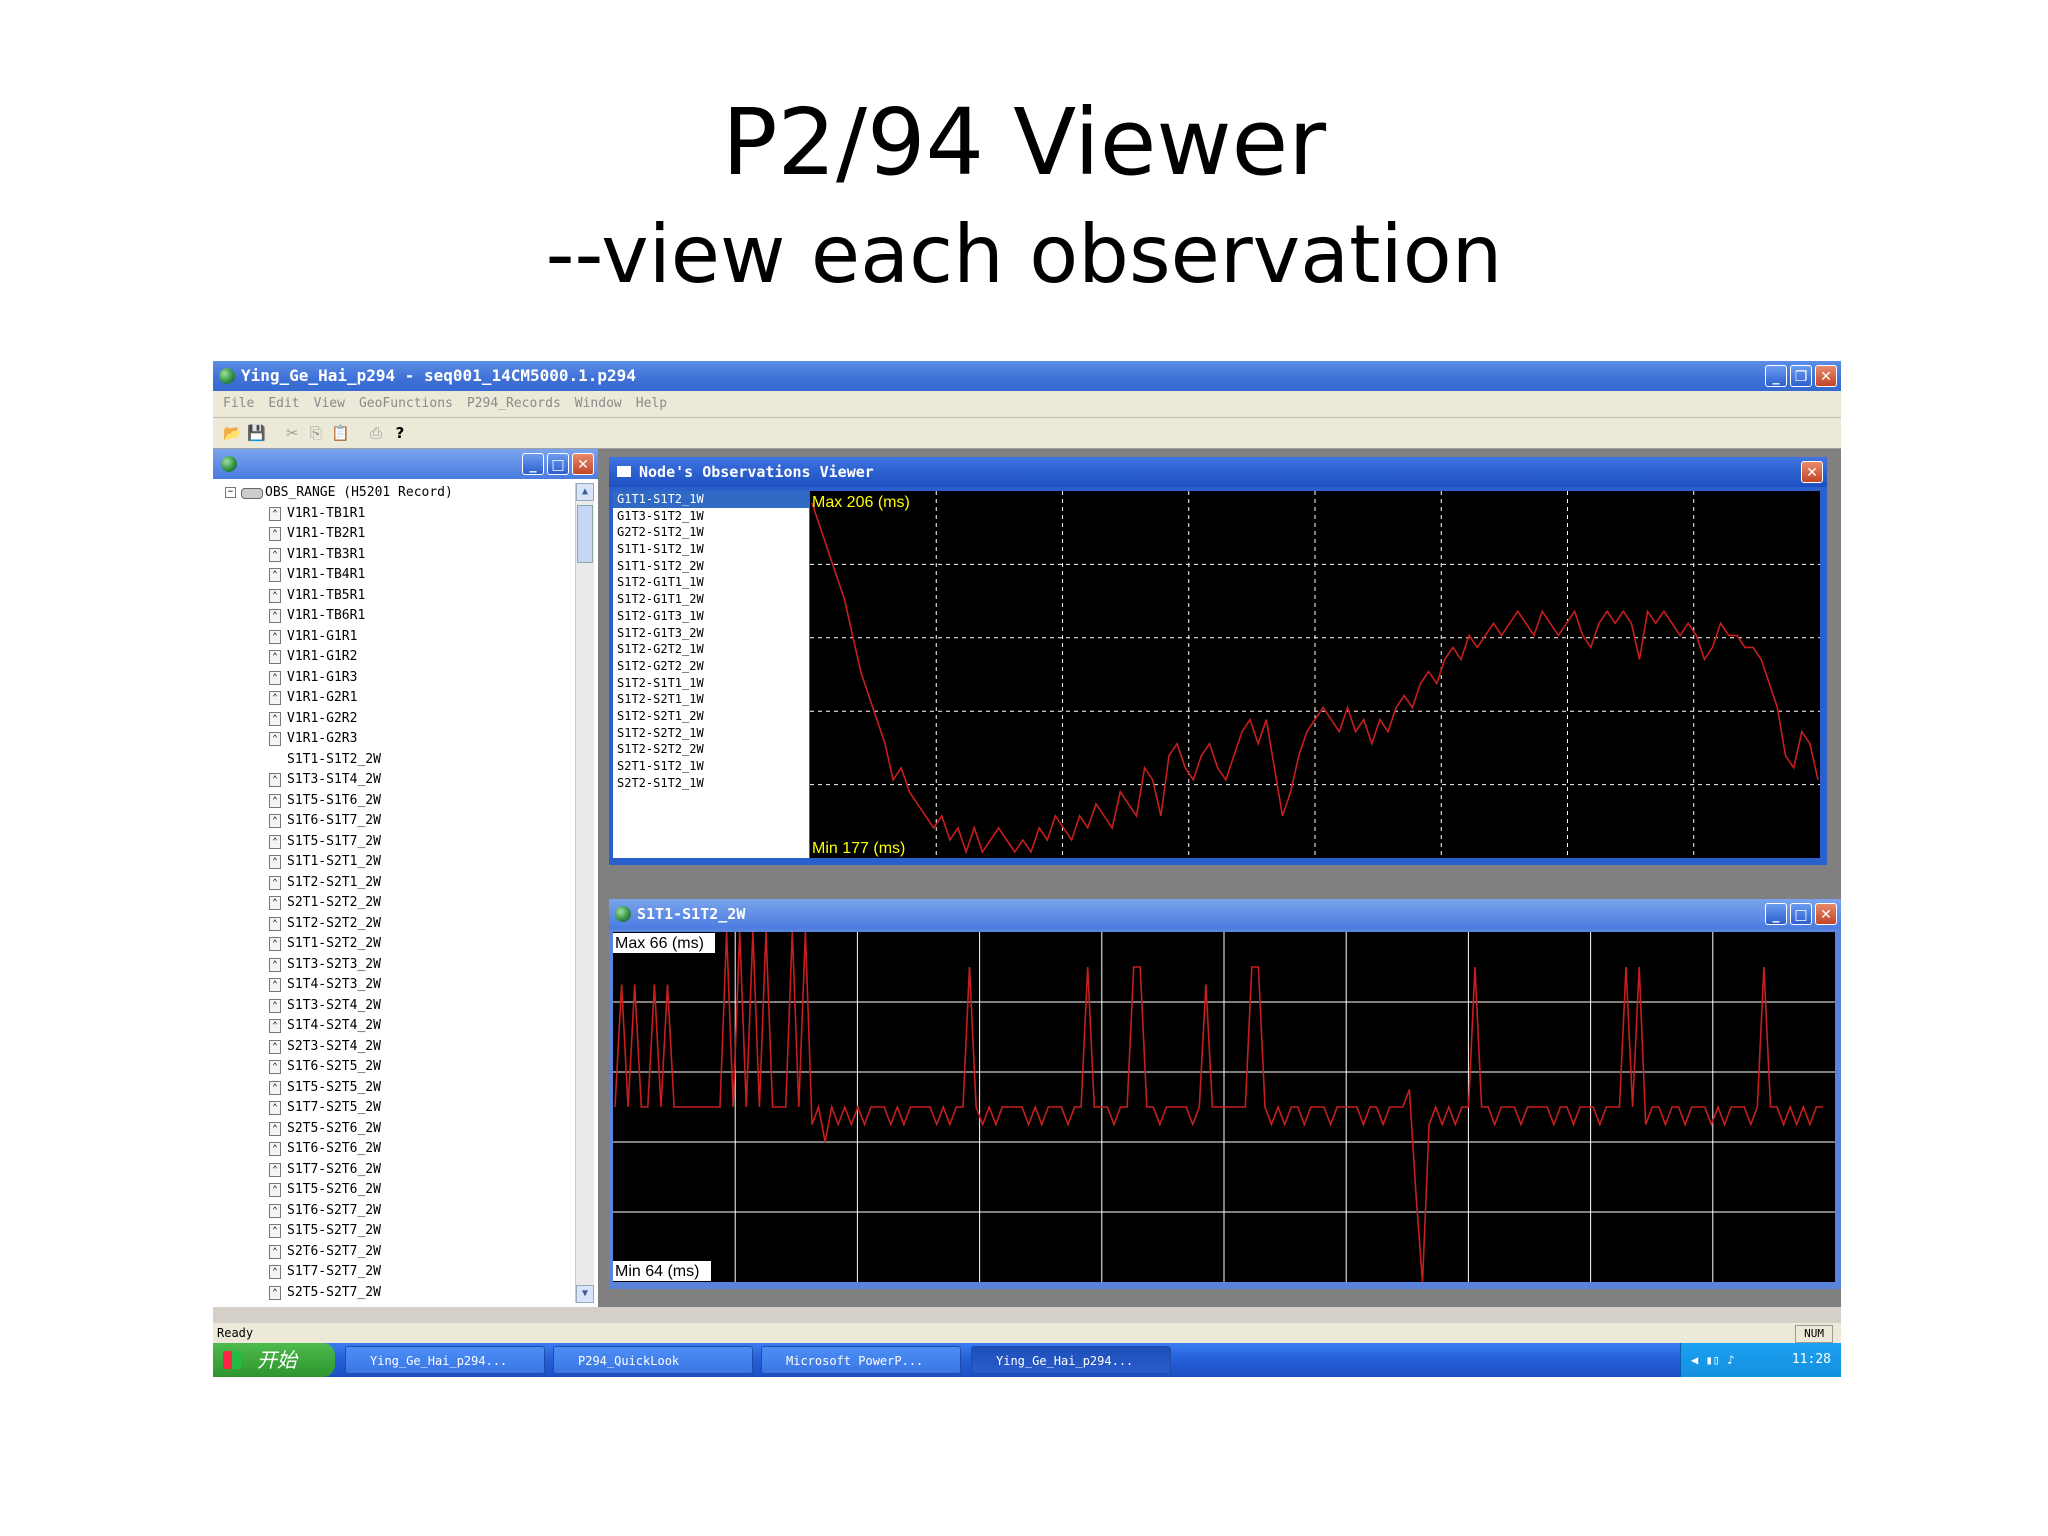 The width and height of the screenshot is (2048, 1536). I want to click on tree-item: ⌃ S2T5-S2T7_2W, so click(395, 1293).